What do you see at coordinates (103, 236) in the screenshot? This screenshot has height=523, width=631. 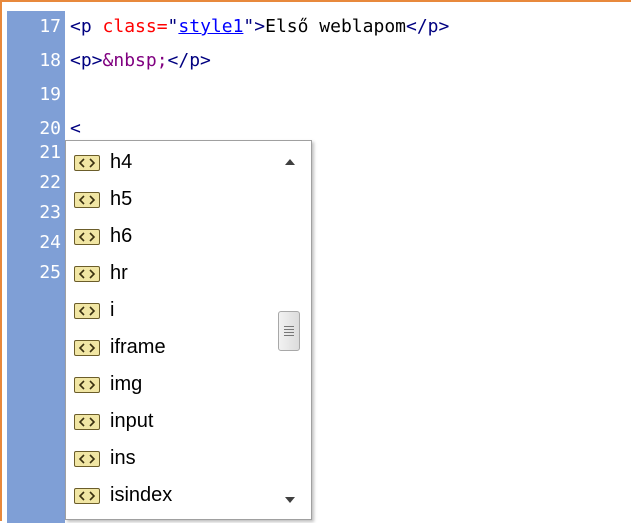 I see `autocomplete-item: h6` at bounding box center [103, 236].